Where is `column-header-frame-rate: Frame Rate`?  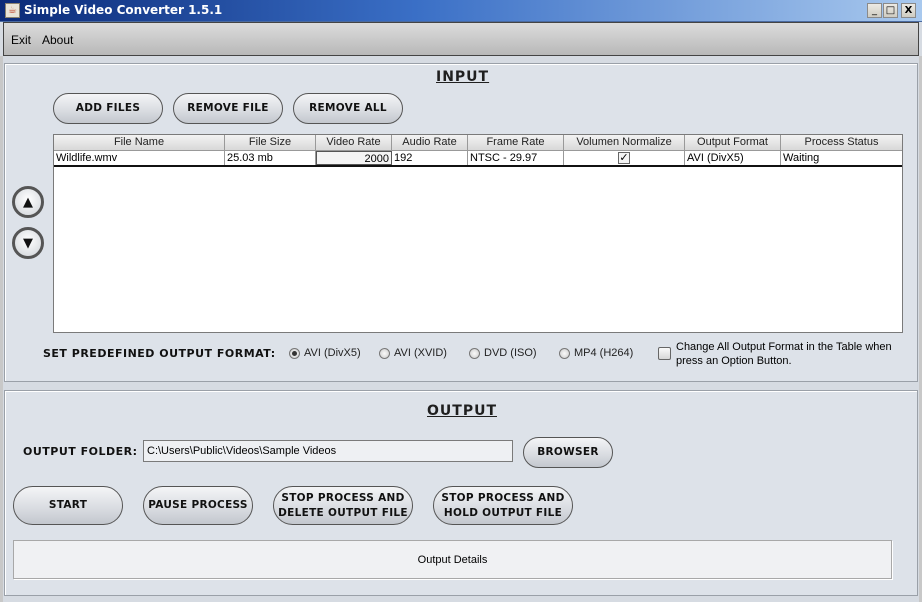 column-header-frame-rate: Frame Rate is located at coordinates (516, 143).